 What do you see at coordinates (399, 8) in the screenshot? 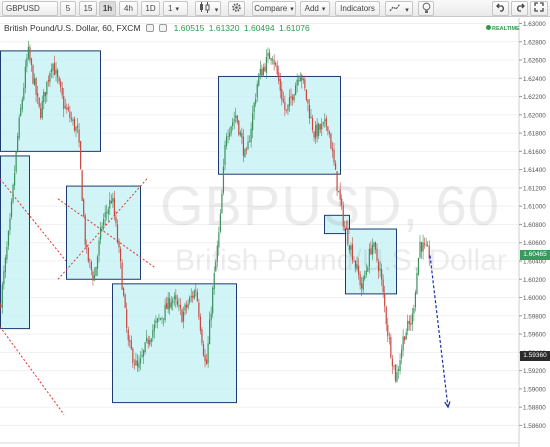
I see `drawing-tools-dropdown: ▾` at bounding box center [399, 8].